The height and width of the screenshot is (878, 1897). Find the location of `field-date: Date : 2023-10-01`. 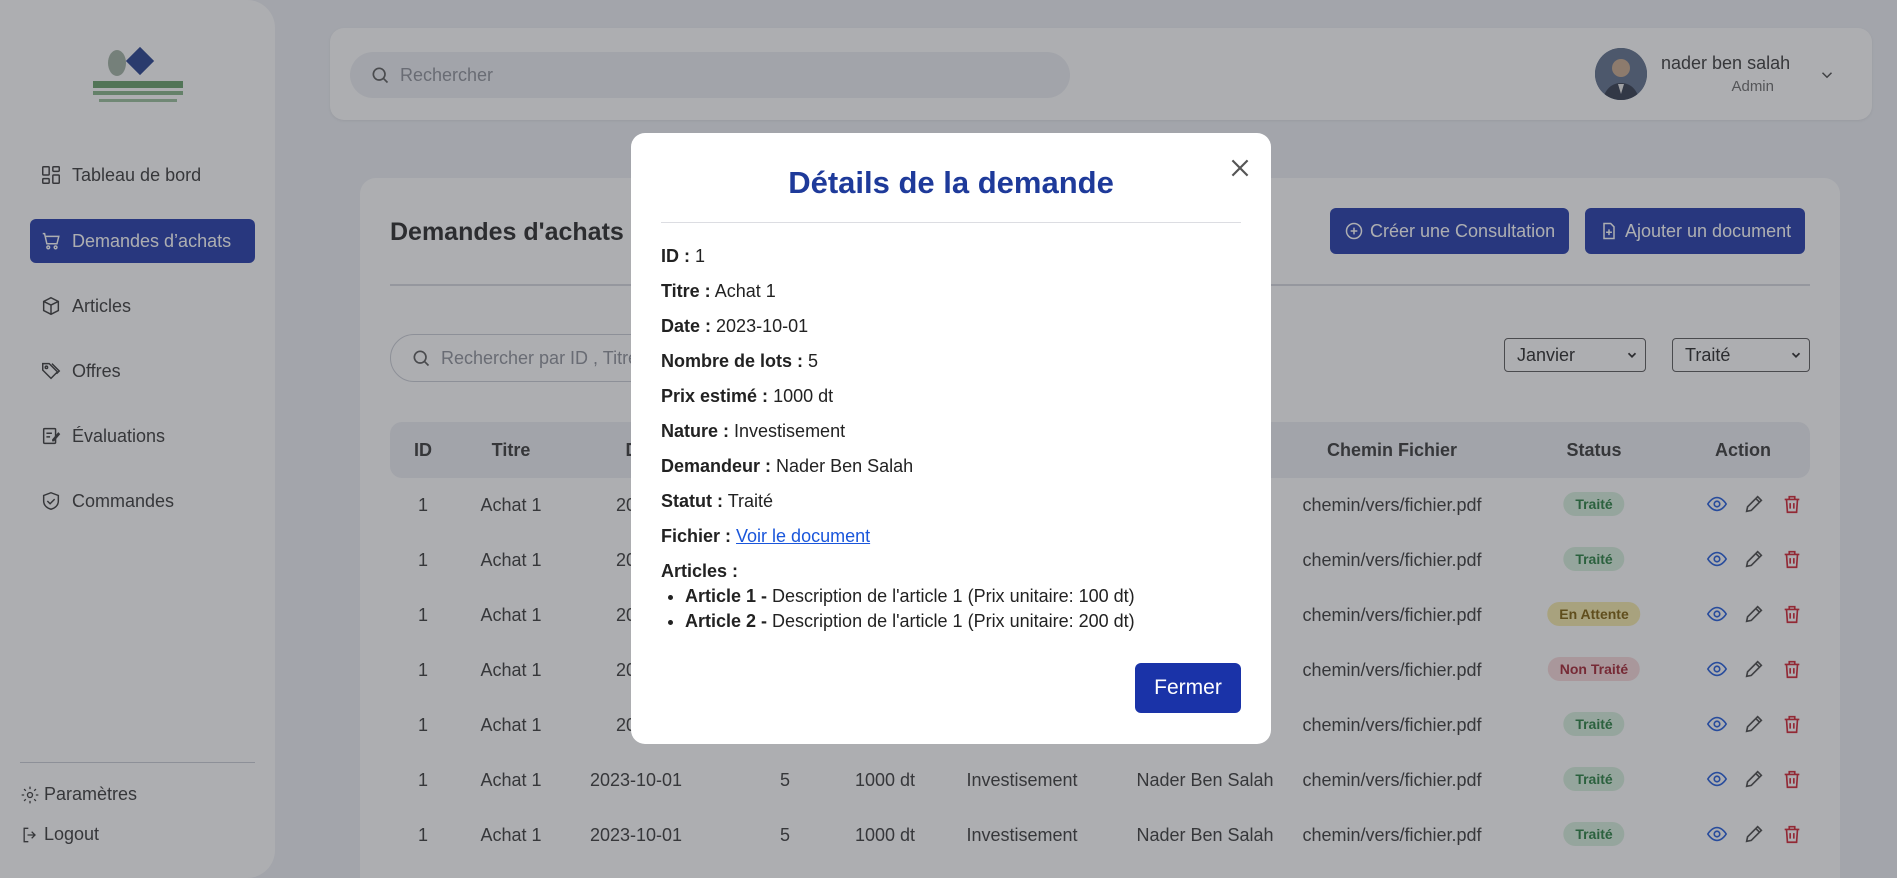

field-date: Date : 2023-10-01 is located at coordinates (734, 326).